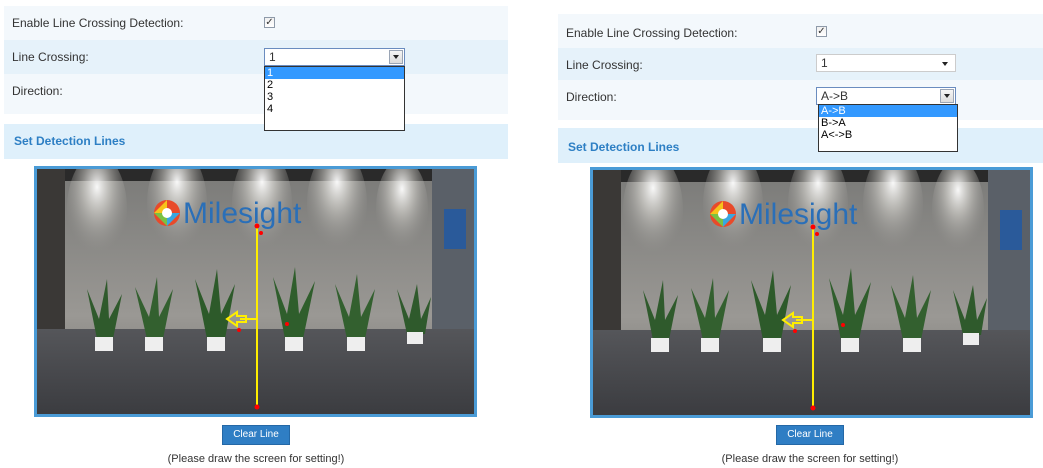 The width and height of the screenshot is (1043, 468). Describe the element at coordinates (256, 94) in the screenshot. I see `direction-row: Direction:` at that location.